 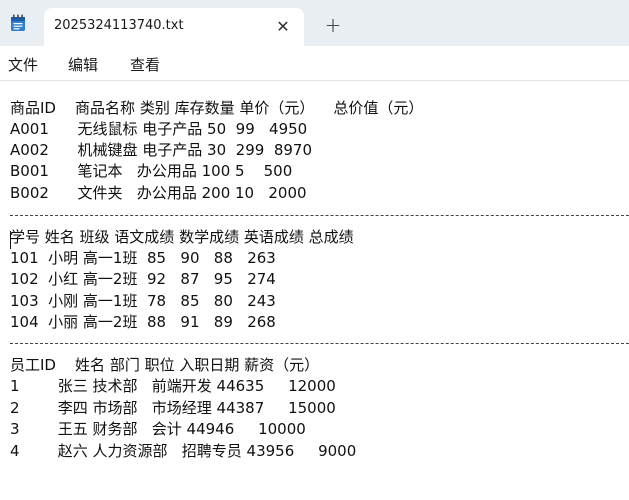 What do you see at coordinates (165, 365) in the screenshot?
I see `text-line: 员工ID 姓名 部门 职位 入职日期 薪资（元）` at bounding box center [165, 365].